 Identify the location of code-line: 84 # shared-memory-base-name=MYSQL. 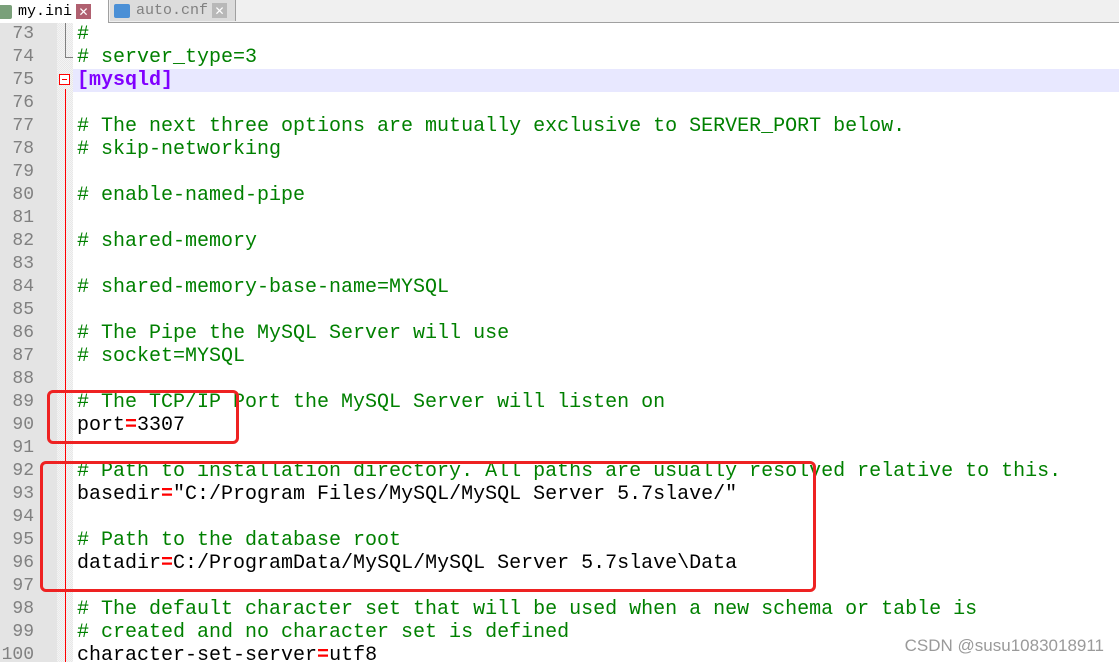
(559, 287).